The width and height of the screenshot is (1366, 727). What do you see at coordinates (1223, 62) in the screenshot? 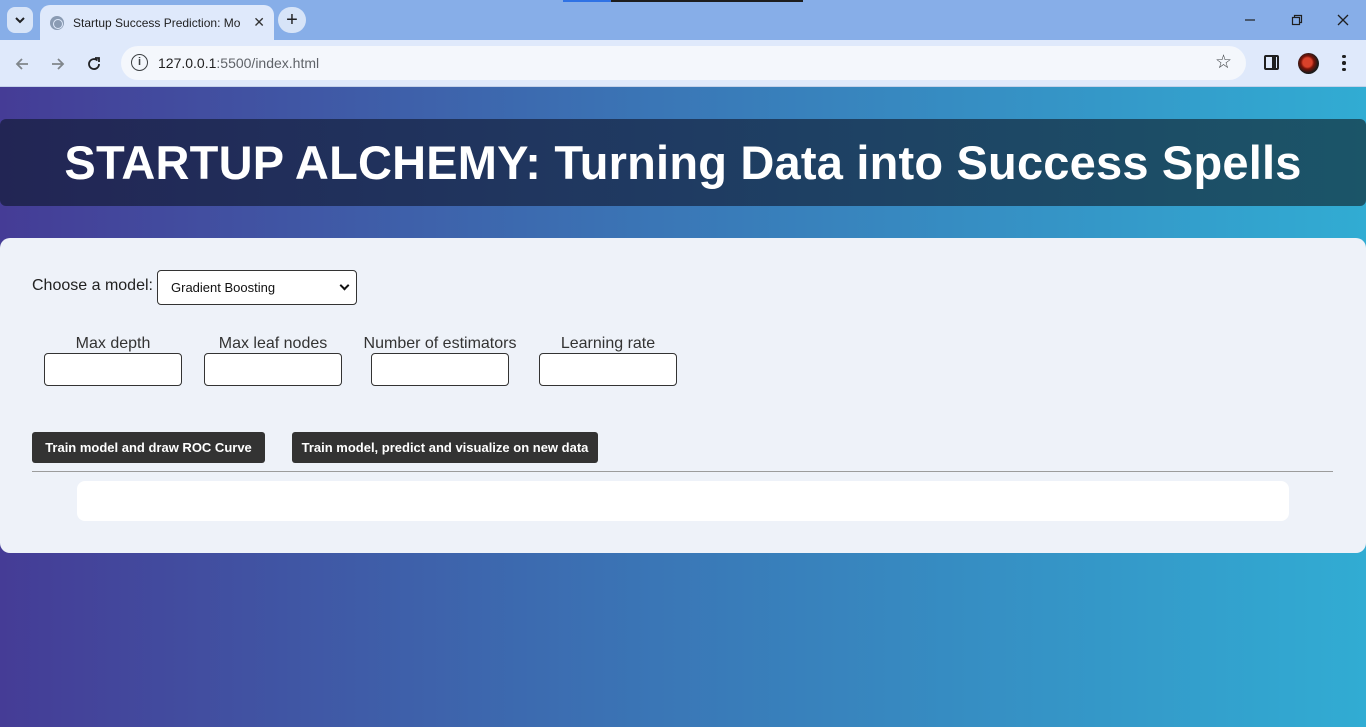
I see `star-icon: ☆` at bounding box center [1223, 62].